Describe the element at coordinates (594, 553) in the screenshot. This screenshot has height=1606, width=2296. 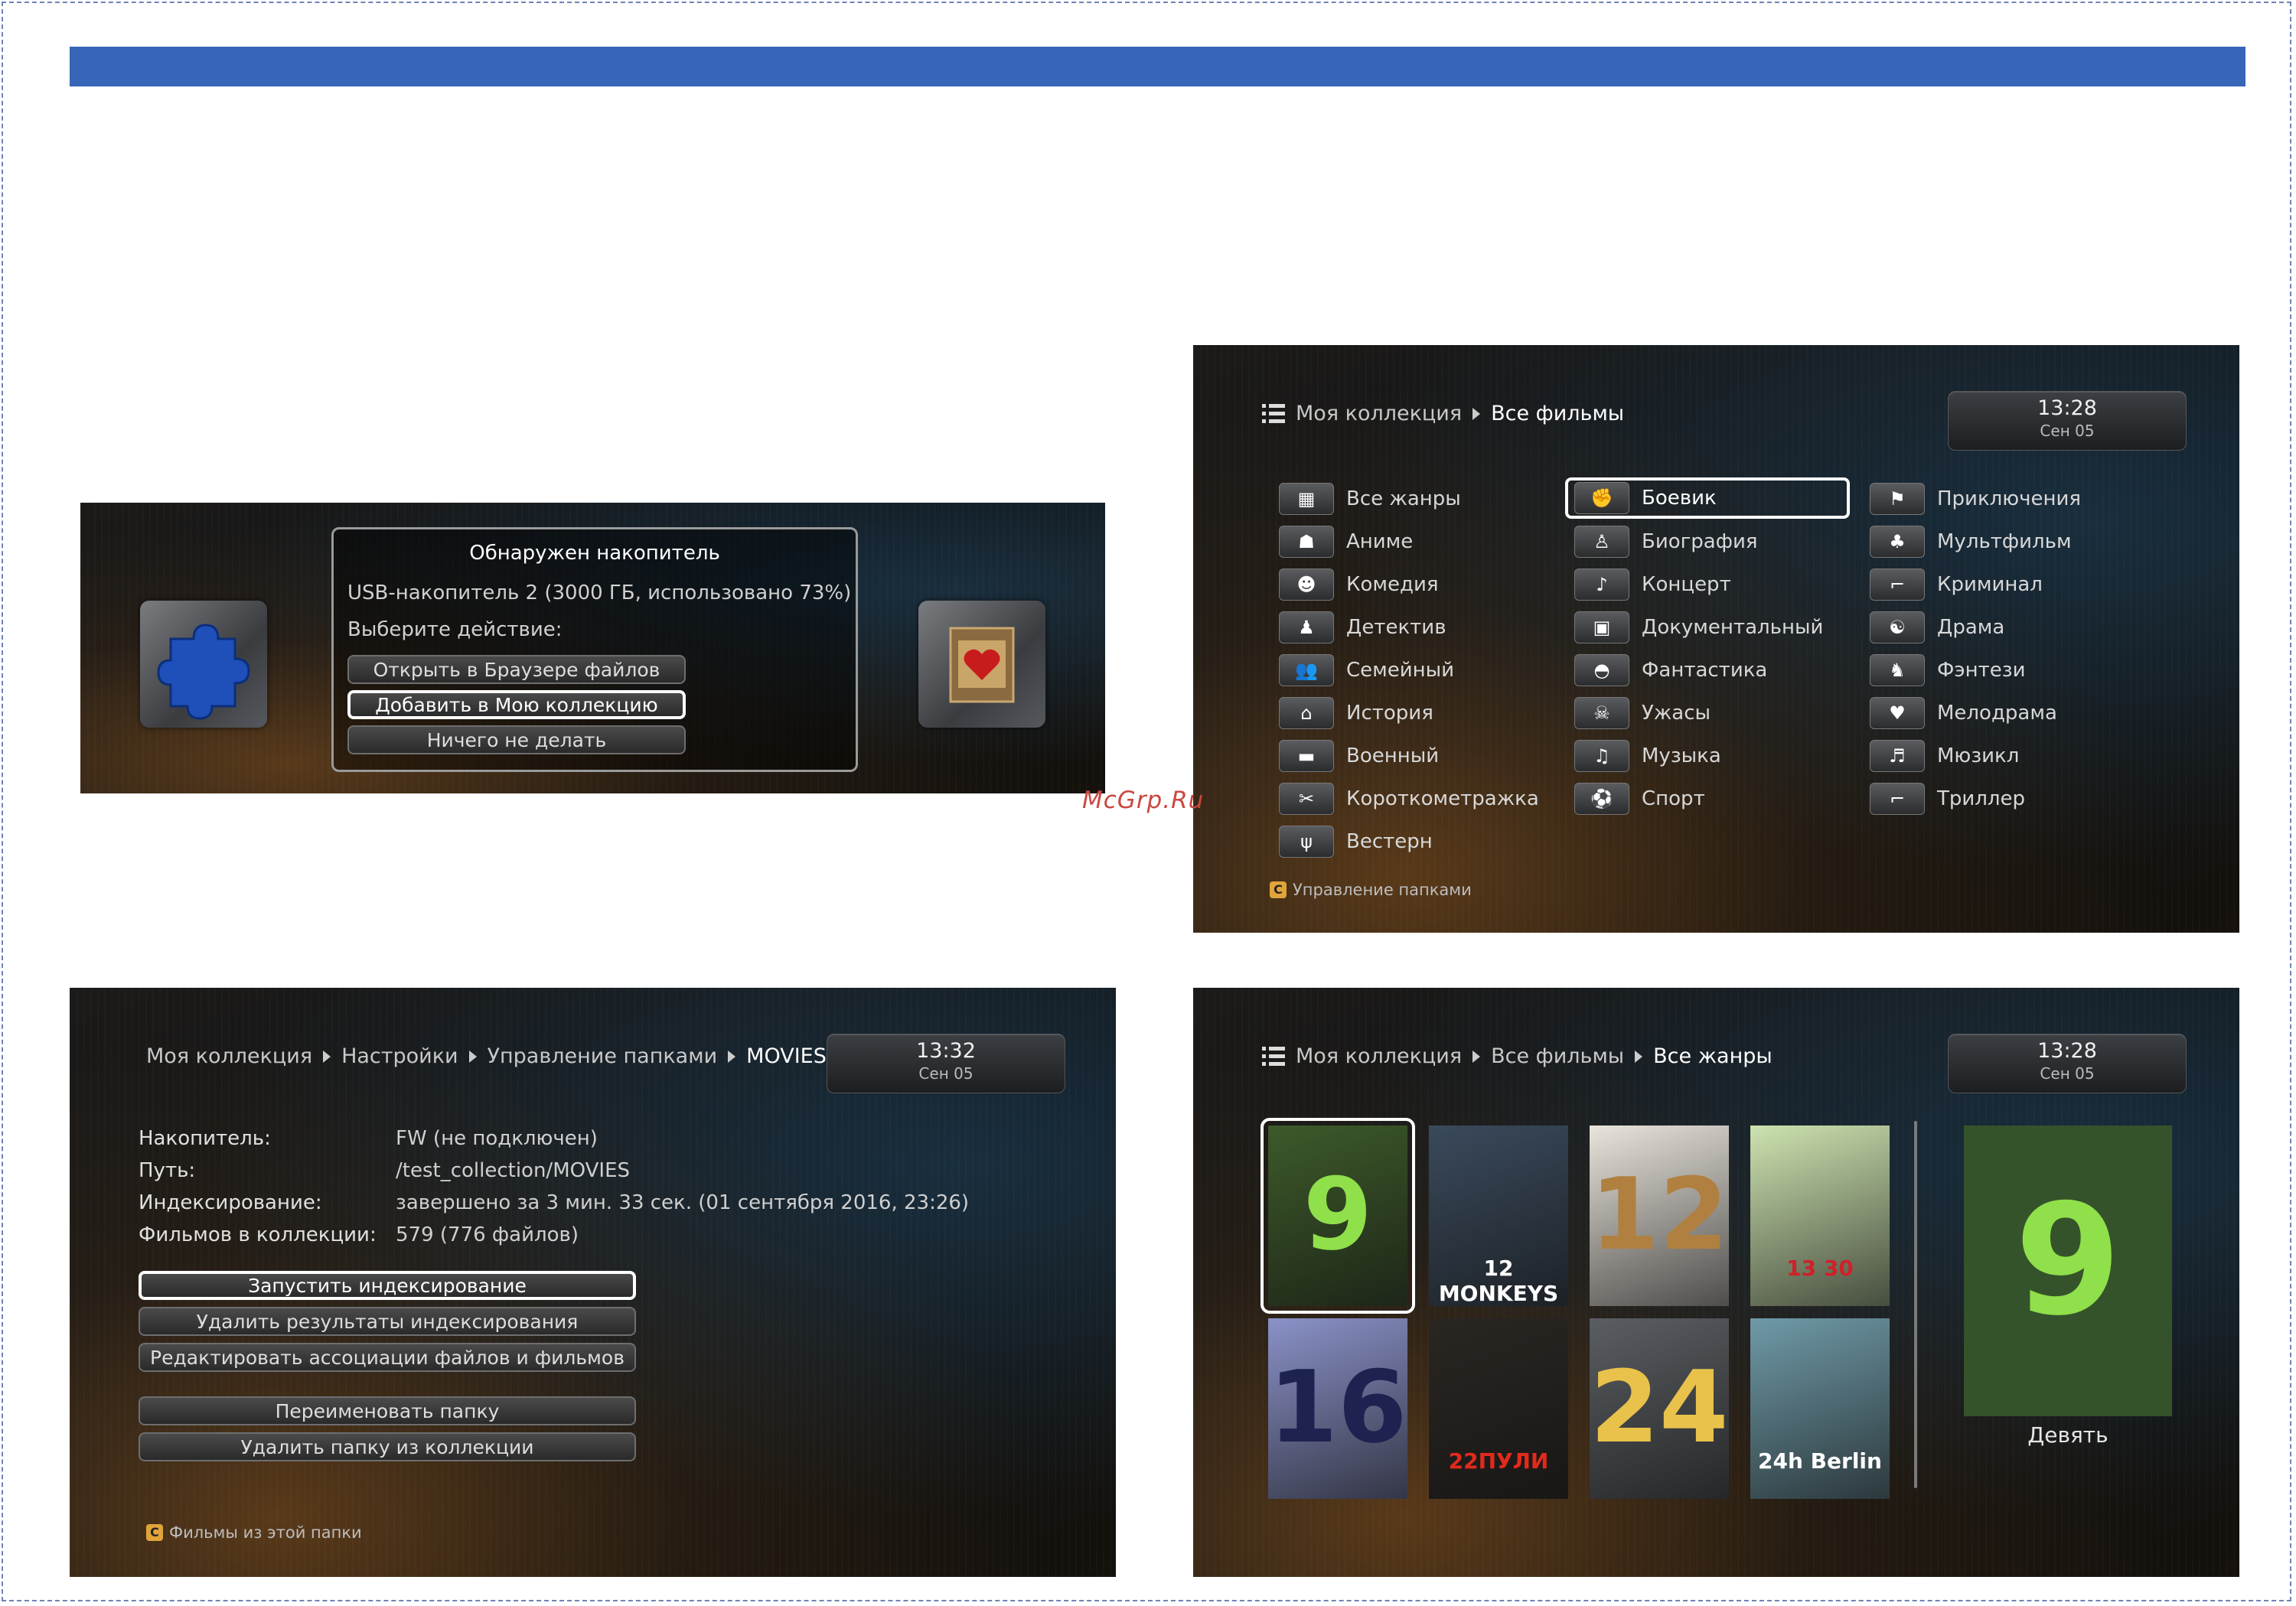
I see `dialog-title: Обнаружен накопитель` at that location.